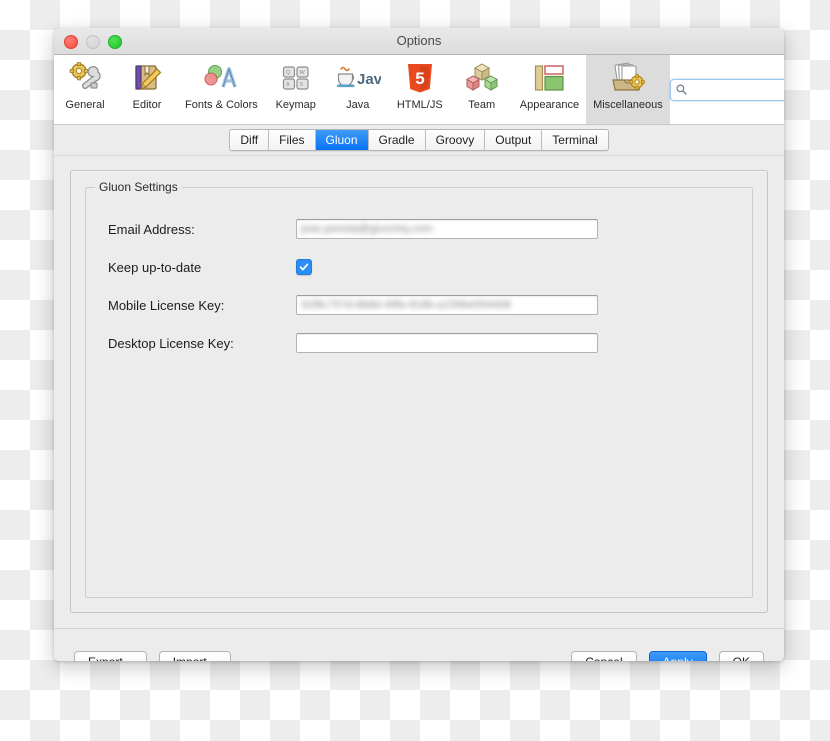 The height and width of the screenshot is (741, 830). What do you see at coordinates (221, 78) in the screenshot?
I see `font-colors-icon` at bounding box center [221, 78].